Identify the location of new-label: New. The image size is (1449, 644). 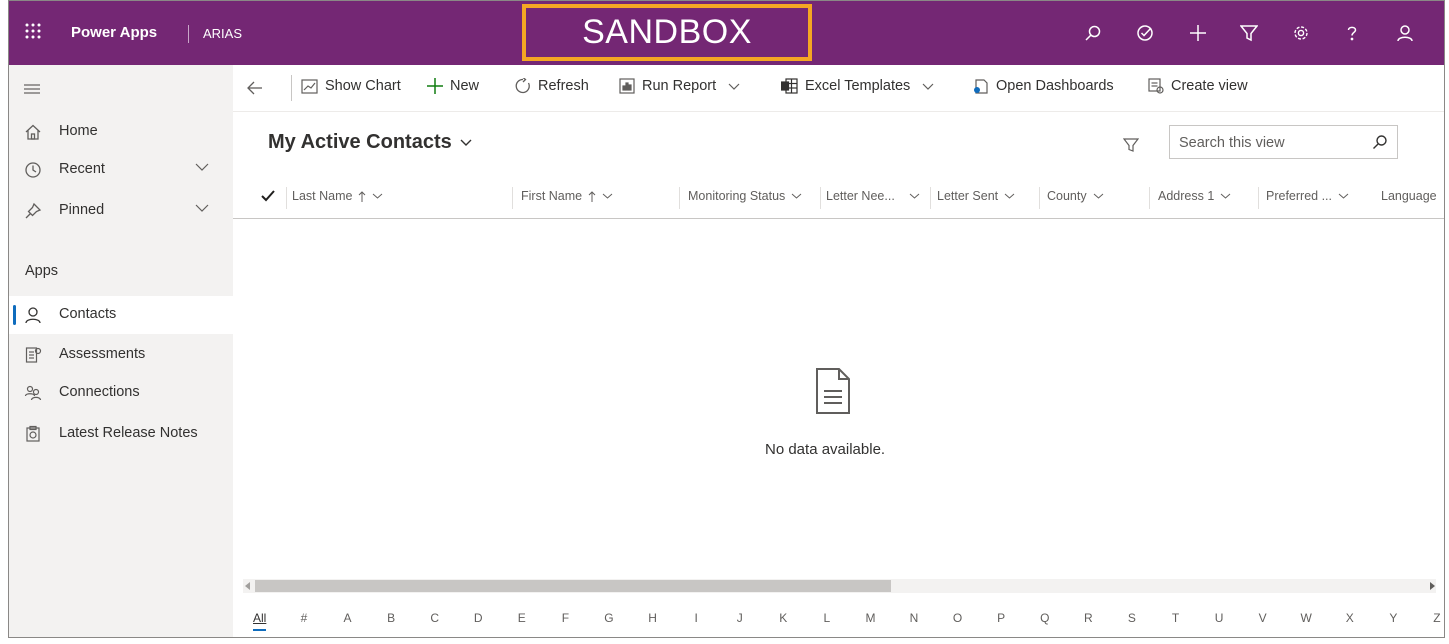
(465, 86).